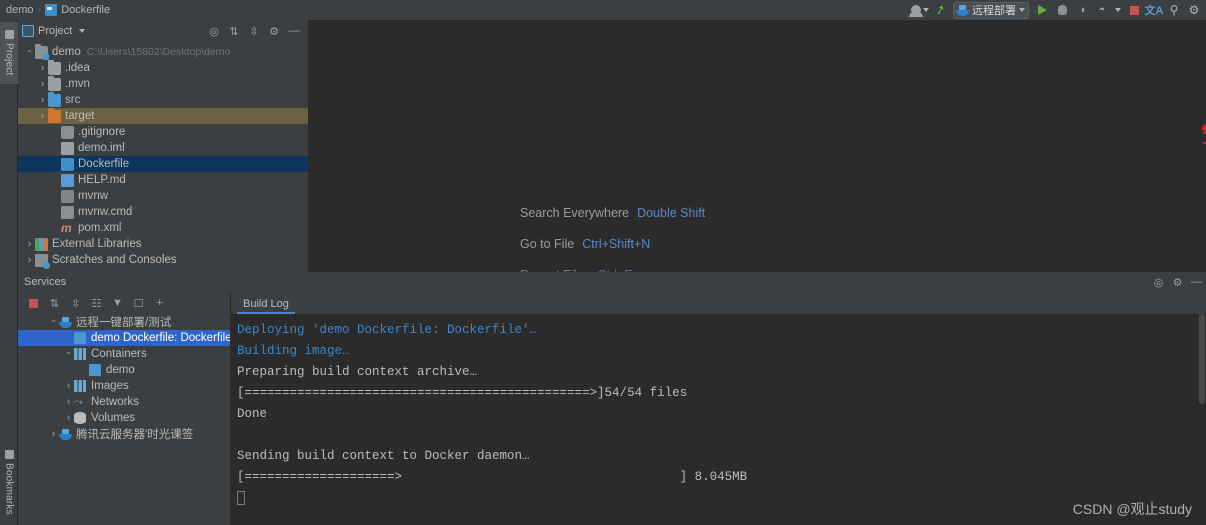 The image size is (1206, 525). I want to click on project-tree-row: Dockerfile, so click(163, 164).